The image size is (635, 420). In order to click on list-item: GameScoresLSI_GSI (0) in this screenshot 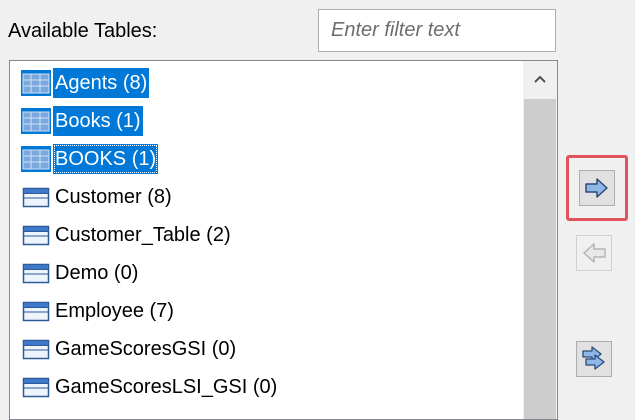, I will do `click(269, 387)`.